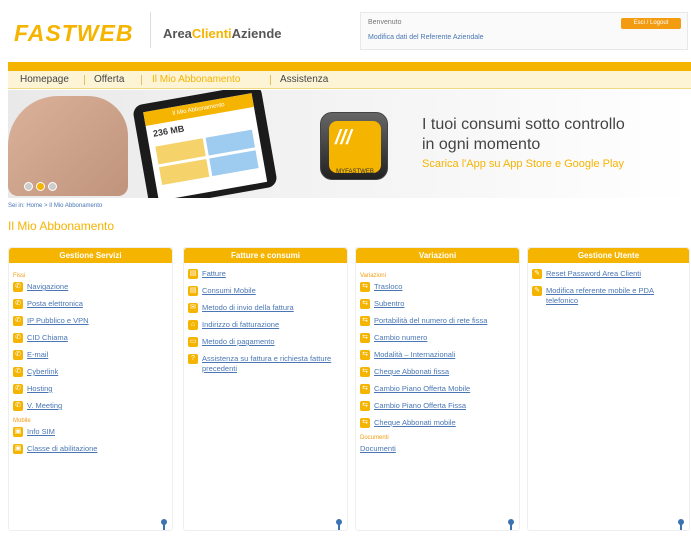 The height and width of the screenshot is (536, 691). What do you see at coordinates (304, 79) in the screenshot?
I see `nav-assistenza: Assistenza` at bounding box center [304, 79].